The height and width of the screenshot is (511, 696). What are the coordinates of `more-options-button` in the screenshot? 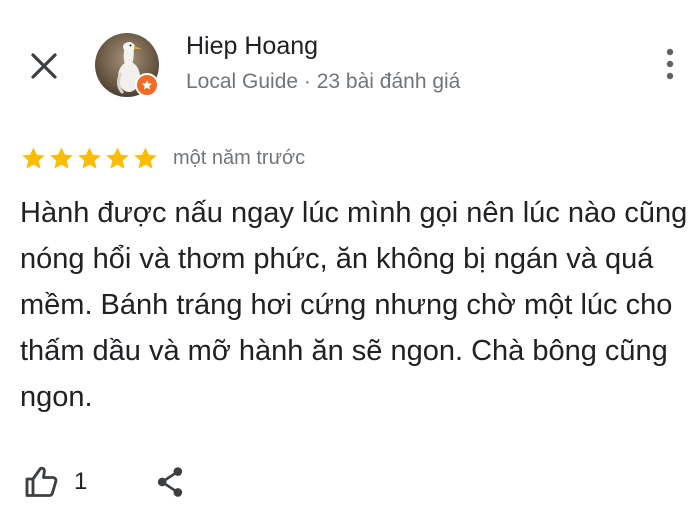 It's located at (670, 64).